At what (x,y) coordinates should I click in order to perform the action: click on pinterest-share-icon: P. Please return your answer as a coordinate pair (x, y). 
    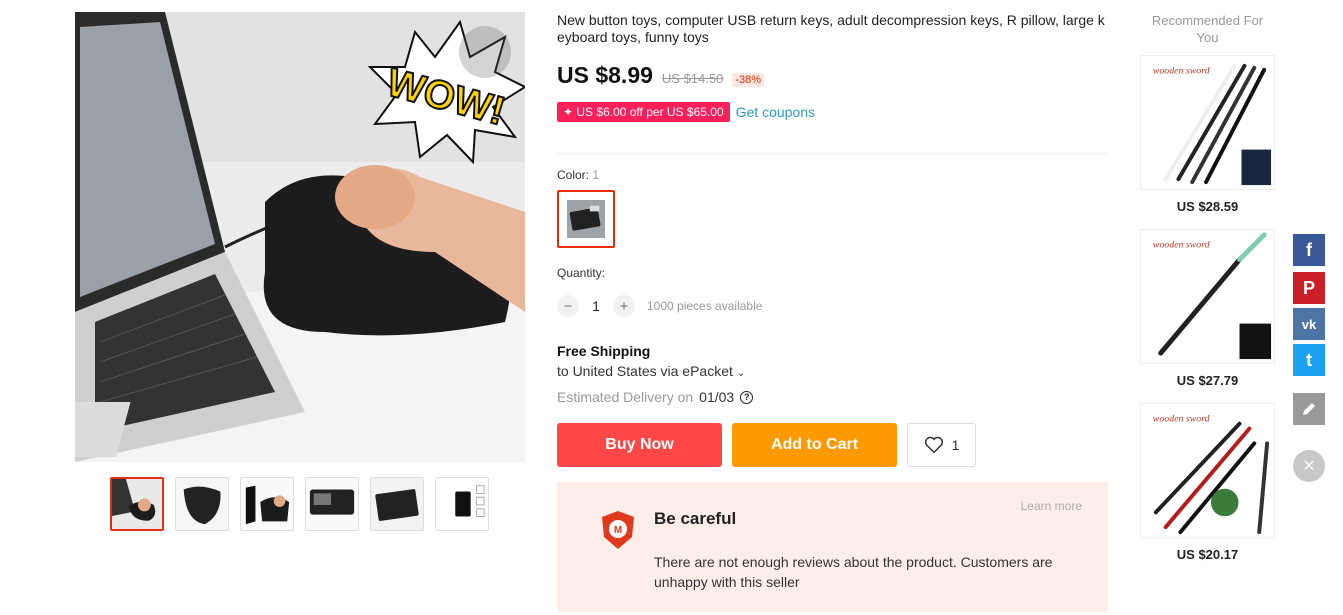
    Looking at the image, I should click on (1309, 288).